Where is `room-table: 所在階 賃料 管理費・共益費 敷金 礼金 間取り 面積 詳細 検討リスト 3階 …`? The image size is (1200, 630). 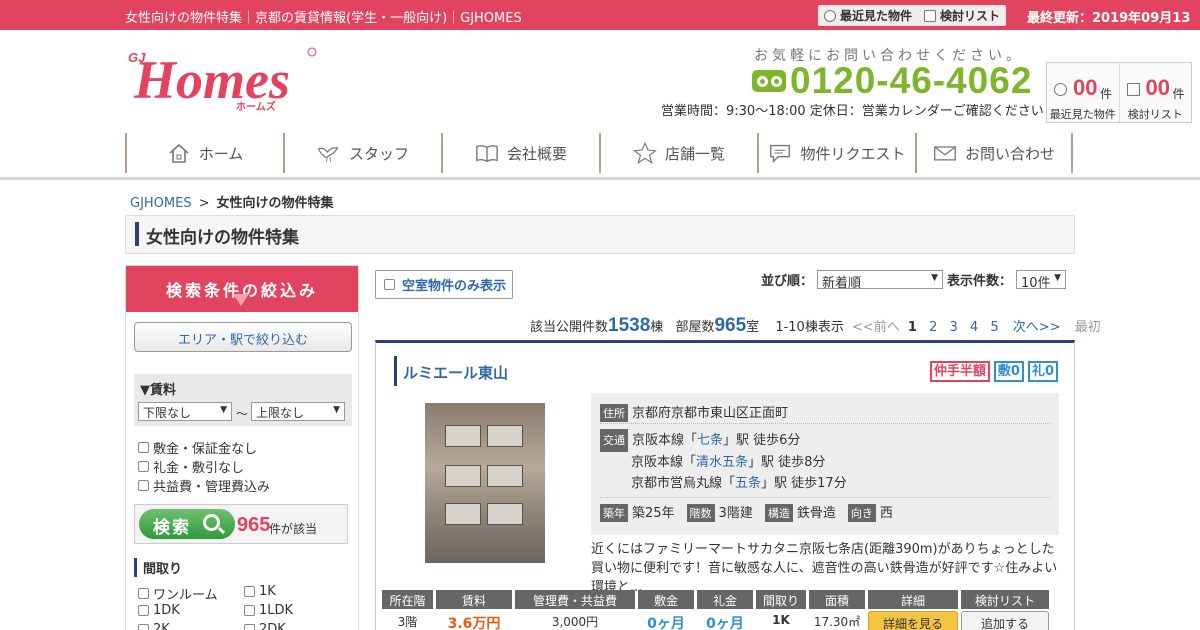
room-table: 所在階 賃料 管理費・共益費 敷金 礼金 間取り 面積 詳細 検討リスト 3階 … is located at coordinates (722, 610).